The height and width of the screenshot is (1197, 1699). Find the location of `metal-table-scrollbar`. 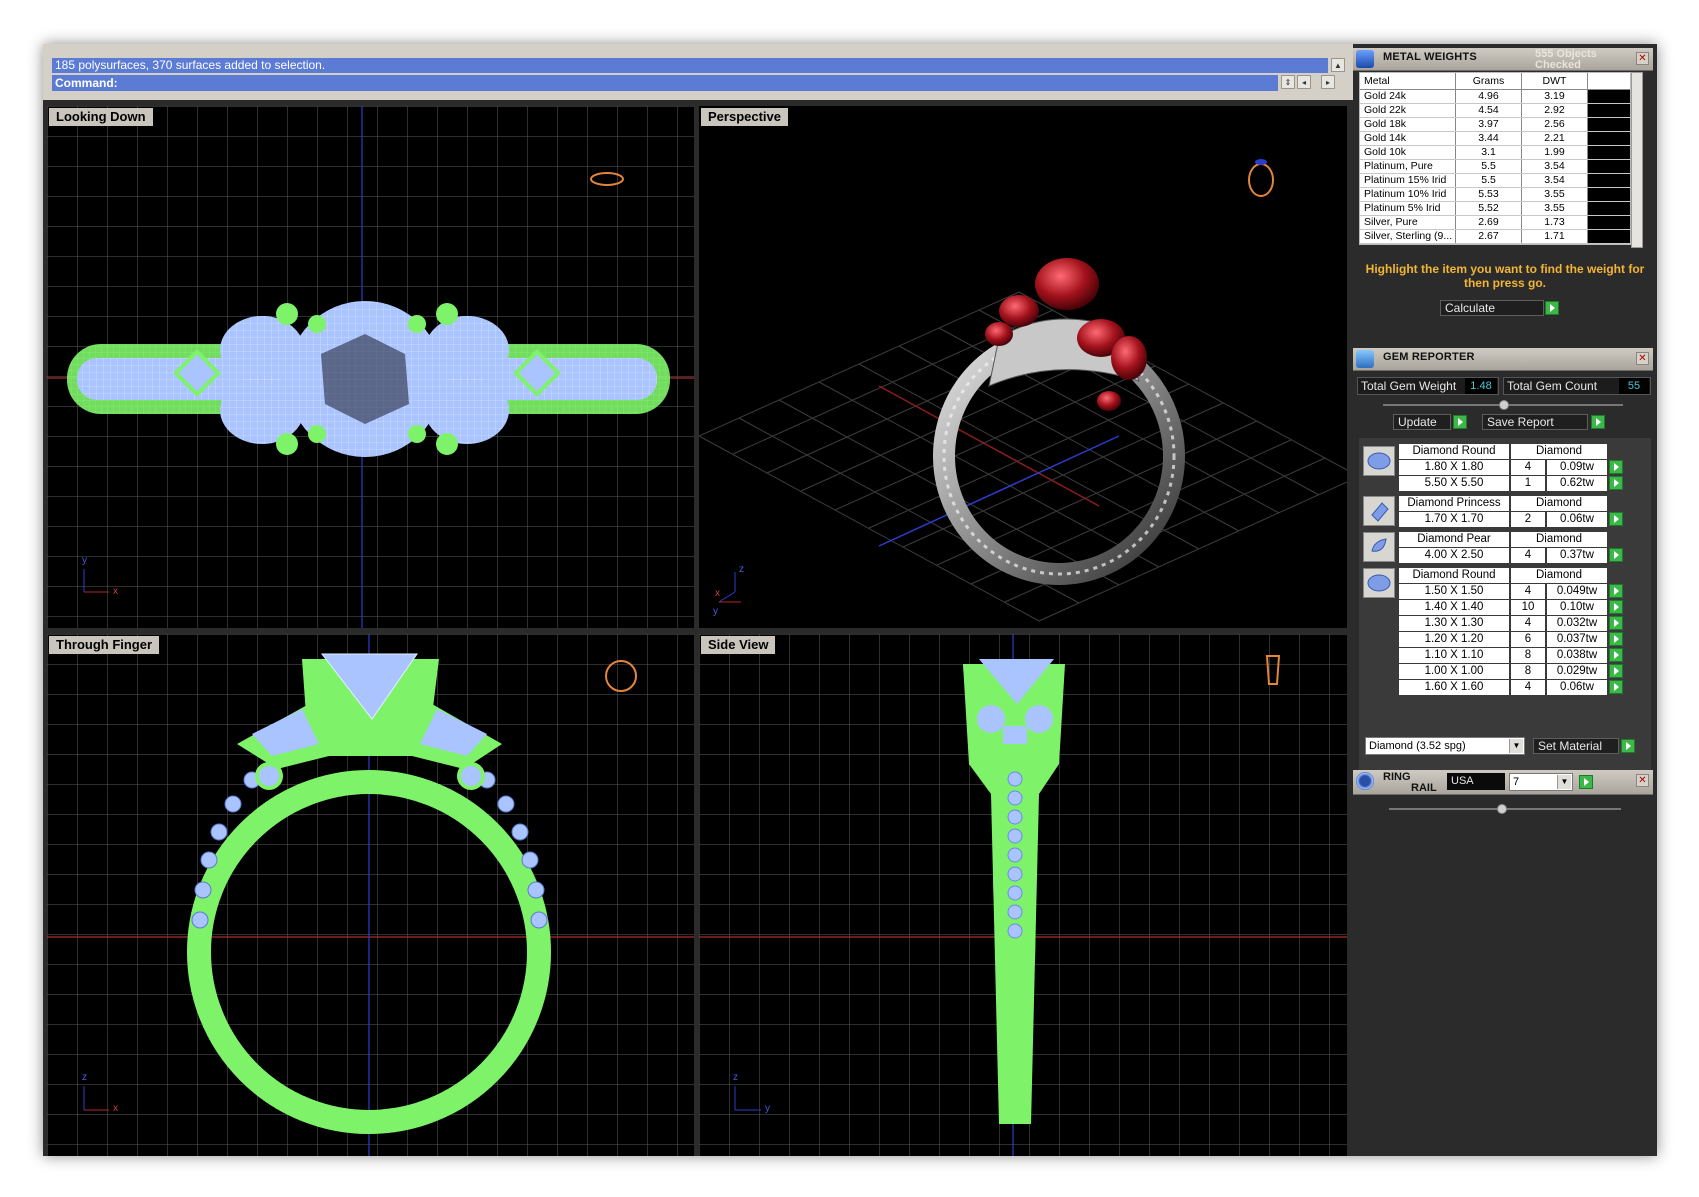

metal-table-scrollbar is located at coordinates (1637, 160).